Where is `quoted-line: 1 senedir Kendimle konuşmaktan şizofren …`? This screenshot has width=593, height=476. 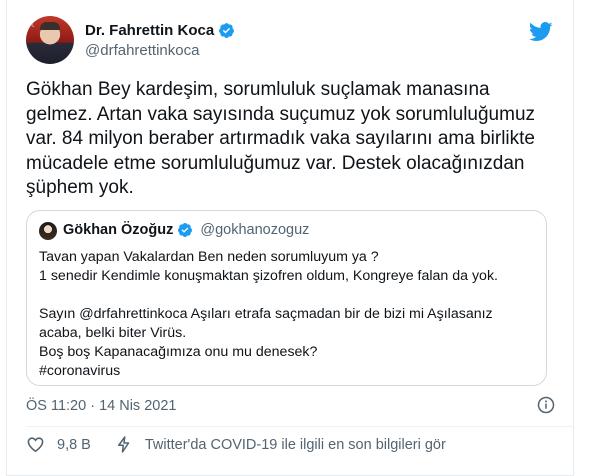
quoted-line: 1 senedir Kendimle konuşmaktan şizofren … is located at coordinates (268, 276).